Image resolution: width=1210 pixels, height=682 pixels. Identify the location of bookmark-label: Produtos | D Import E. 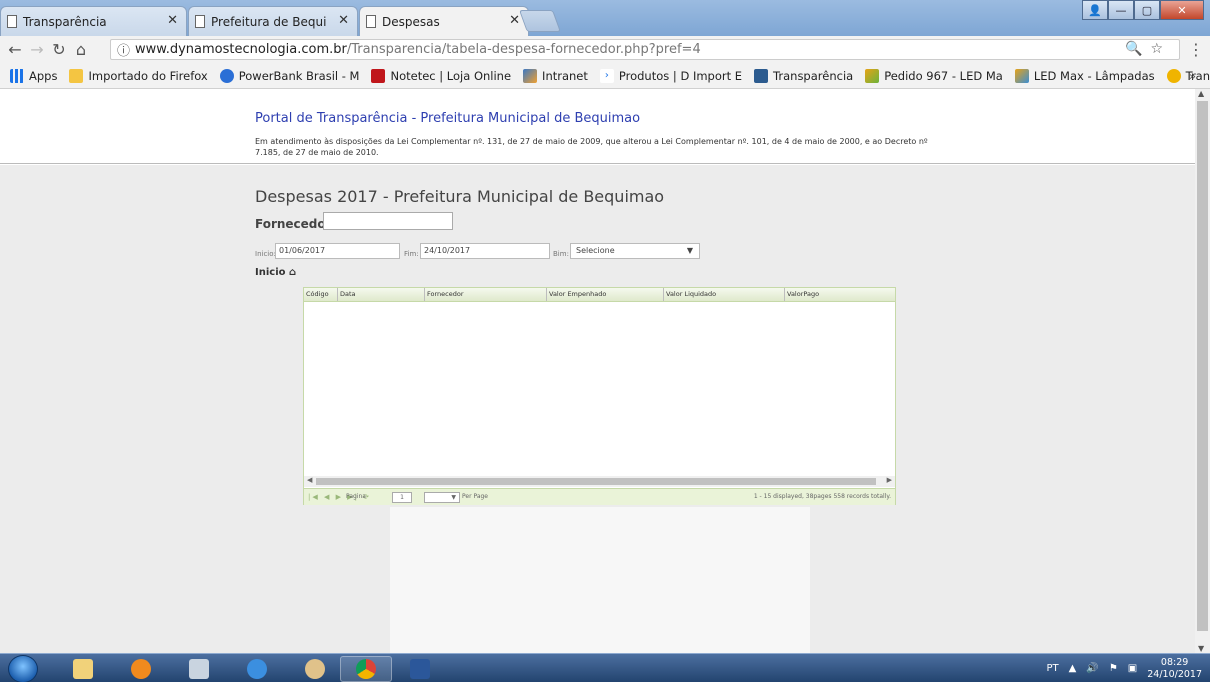
(680, 75).